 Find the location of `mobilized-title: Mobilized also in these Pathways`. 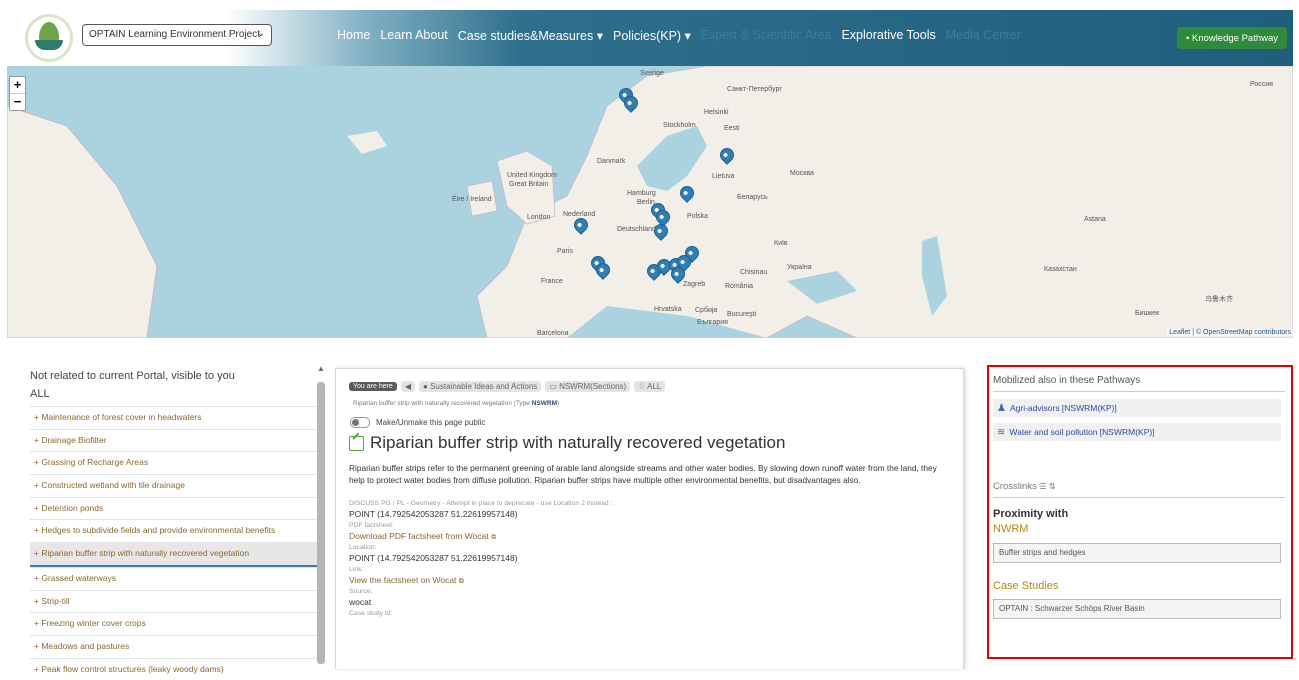

mobilized-title: Mobilized also in these Pathways is located at coordinates (1067, 380).